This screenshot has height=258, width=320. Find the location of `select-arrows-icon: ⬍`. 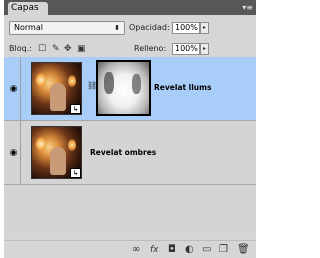

select-arrows-icon: ⬍ is located at coordinates (117, 28).